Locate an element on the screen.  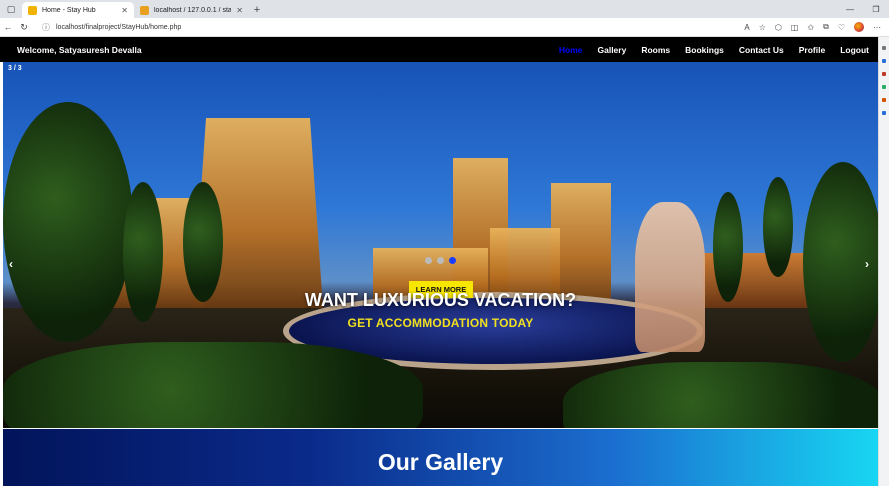
gallery-title: Our Gallery is located at coordinates (440, 462).